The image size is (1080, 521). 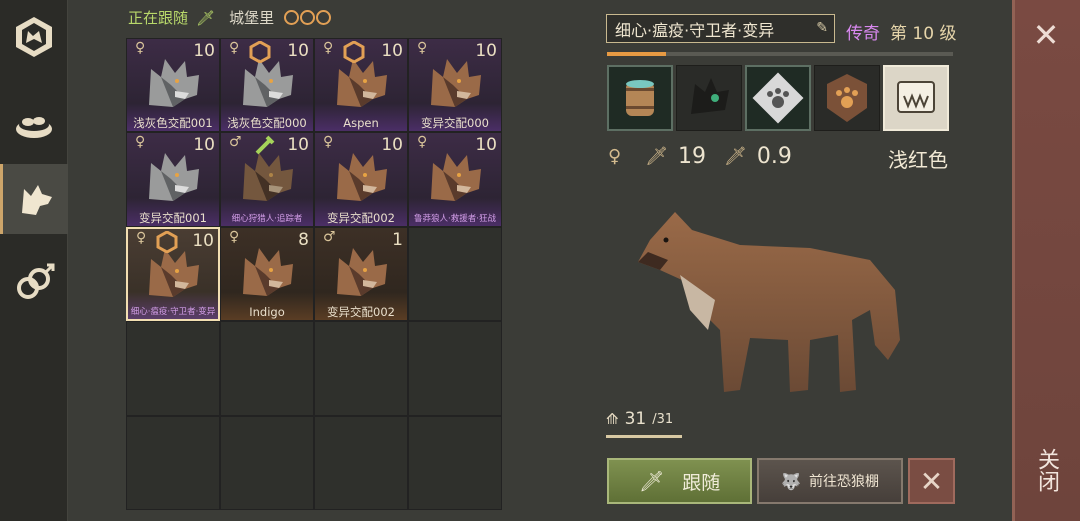 I want to click on sidebar, so click(x=34, y=260).